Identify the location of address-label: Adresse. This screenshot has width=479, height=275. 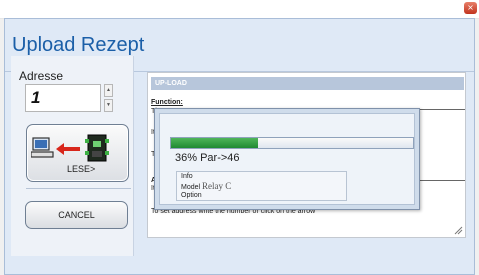
(41, 76).